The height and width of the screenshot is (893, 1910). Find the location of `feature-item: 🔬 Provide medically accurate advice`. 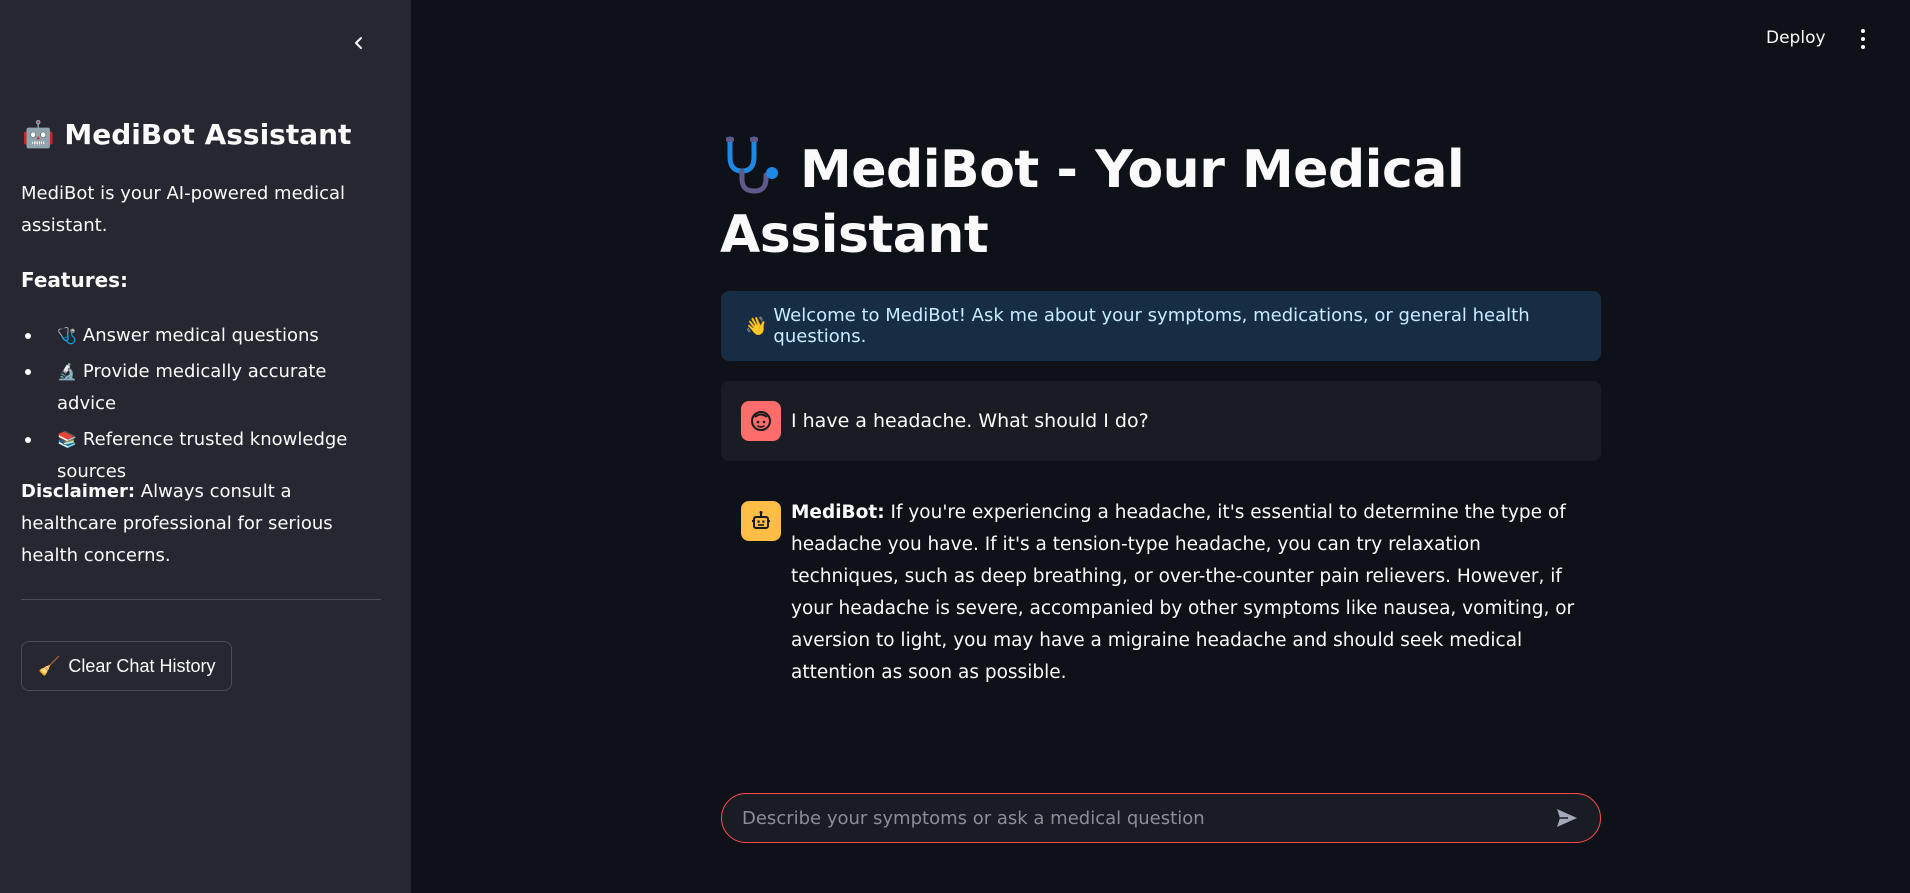

feature-item: 🔬 Provide medically accurate advice is located at coordinates (201, 388).